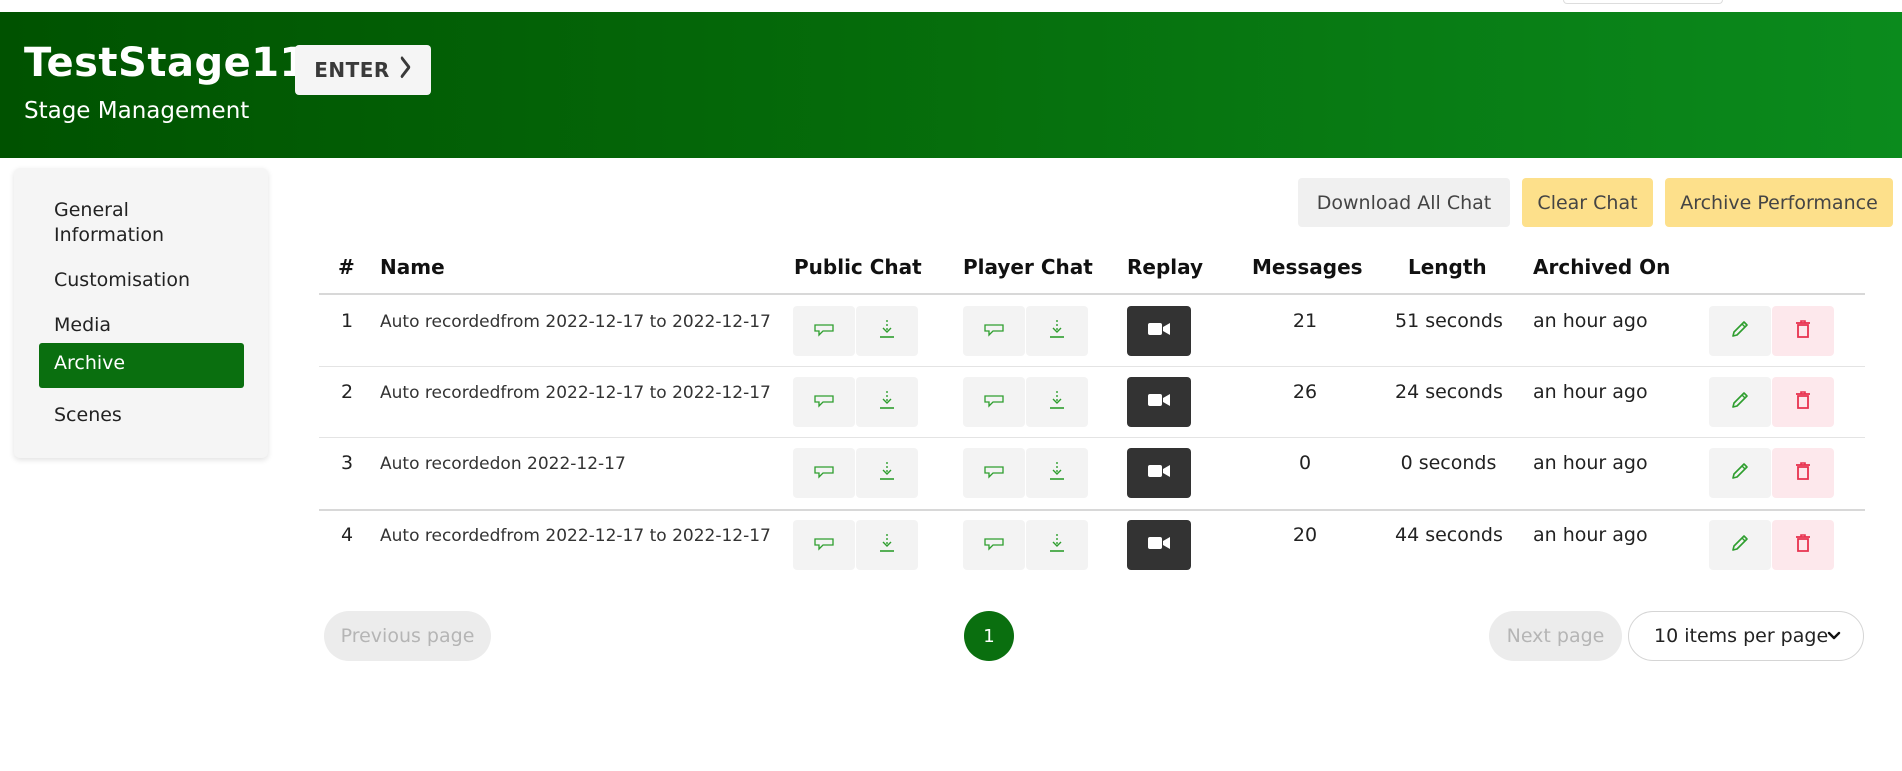  What do you see at coordinates (1741, 636) in the screenshot?
I see `items-per-page-value: 10 items per page` at bounding box center [1741, 636].